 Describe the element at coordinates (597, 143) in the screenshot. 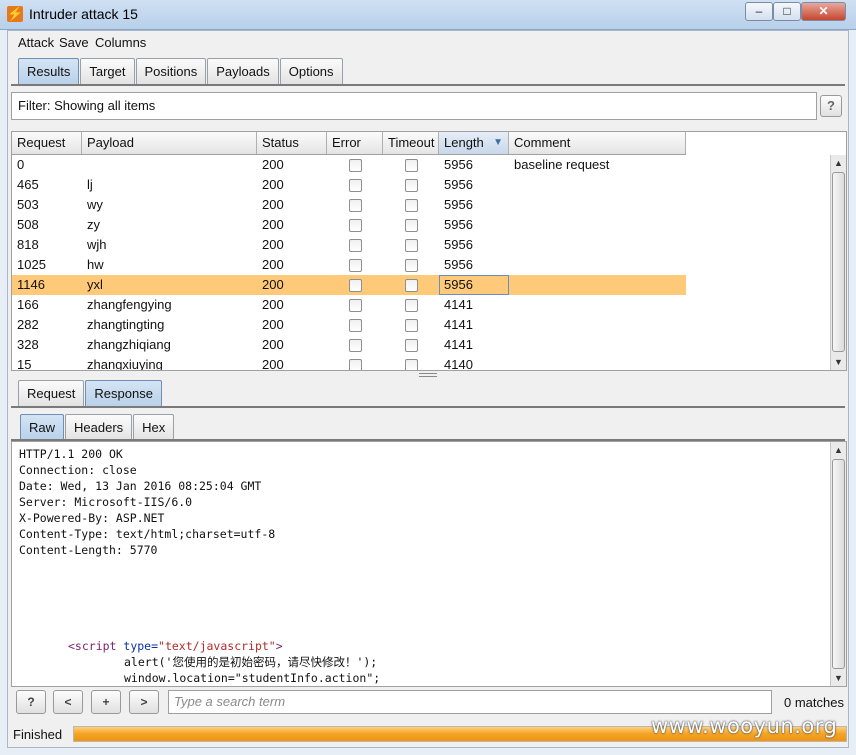

I see `col-comment: Comment` at that location.